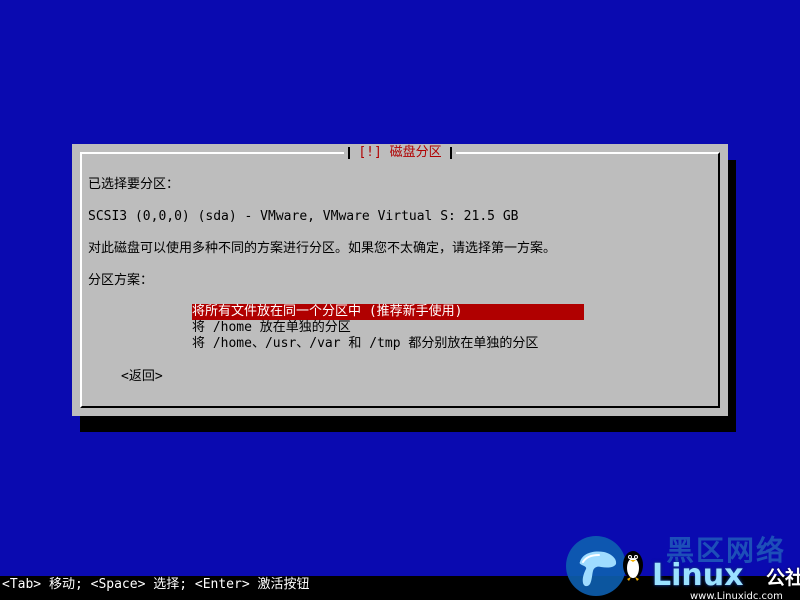 This screenshot has width=800, height=600. Describe the element at coordinates (388, 312) in the screenshot. I see `partition-option-all-in-one: 将所有文件放在同一个分区中 (推荐新手使用)` at that location.